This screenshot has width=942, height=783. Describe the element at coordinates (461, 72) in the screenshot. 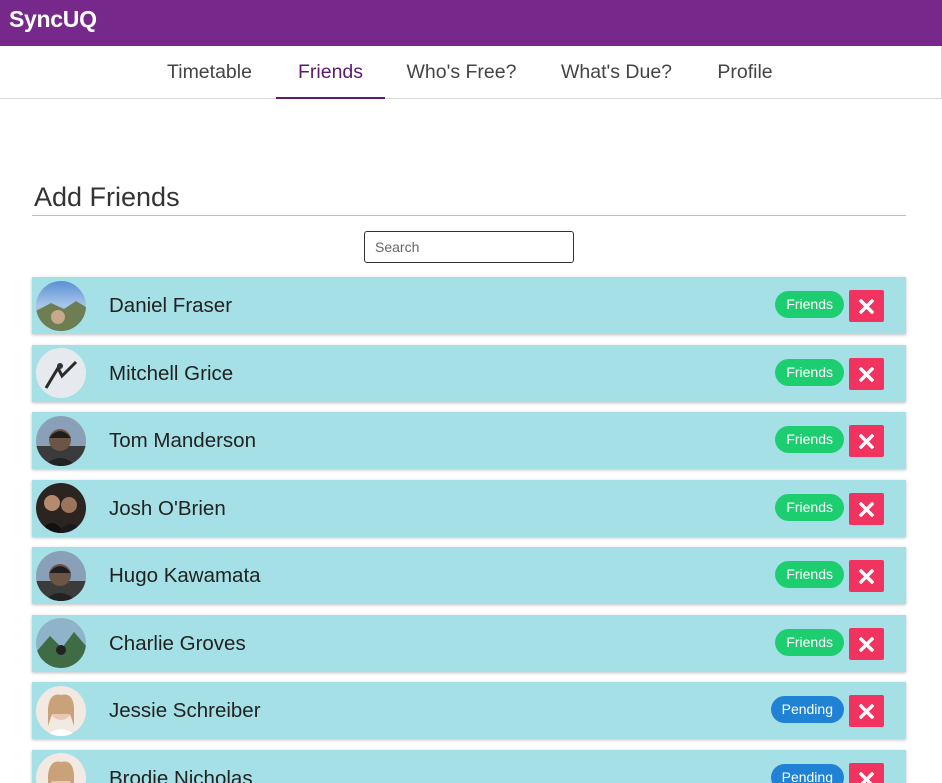

I see `tab-whos-free: Who's Free?` at that location.